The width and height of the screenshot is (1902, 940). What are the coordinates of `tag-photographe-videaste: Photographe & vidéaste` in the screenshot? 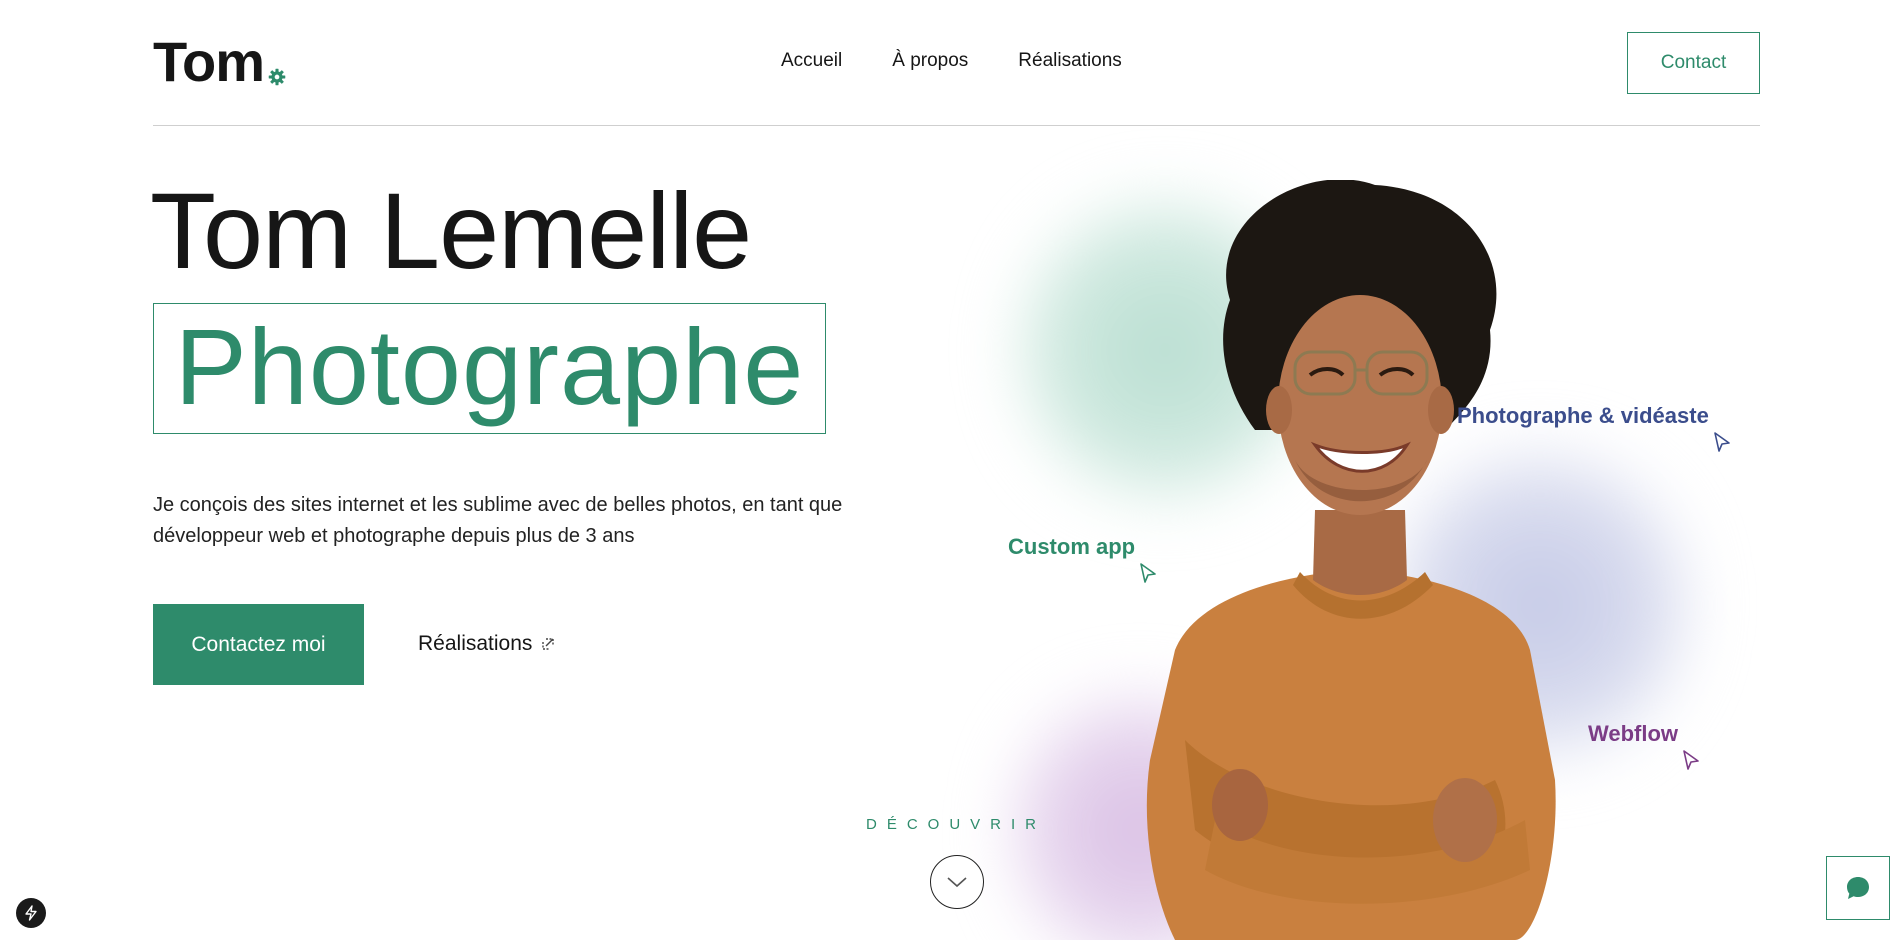 It's located at (1593, 428).